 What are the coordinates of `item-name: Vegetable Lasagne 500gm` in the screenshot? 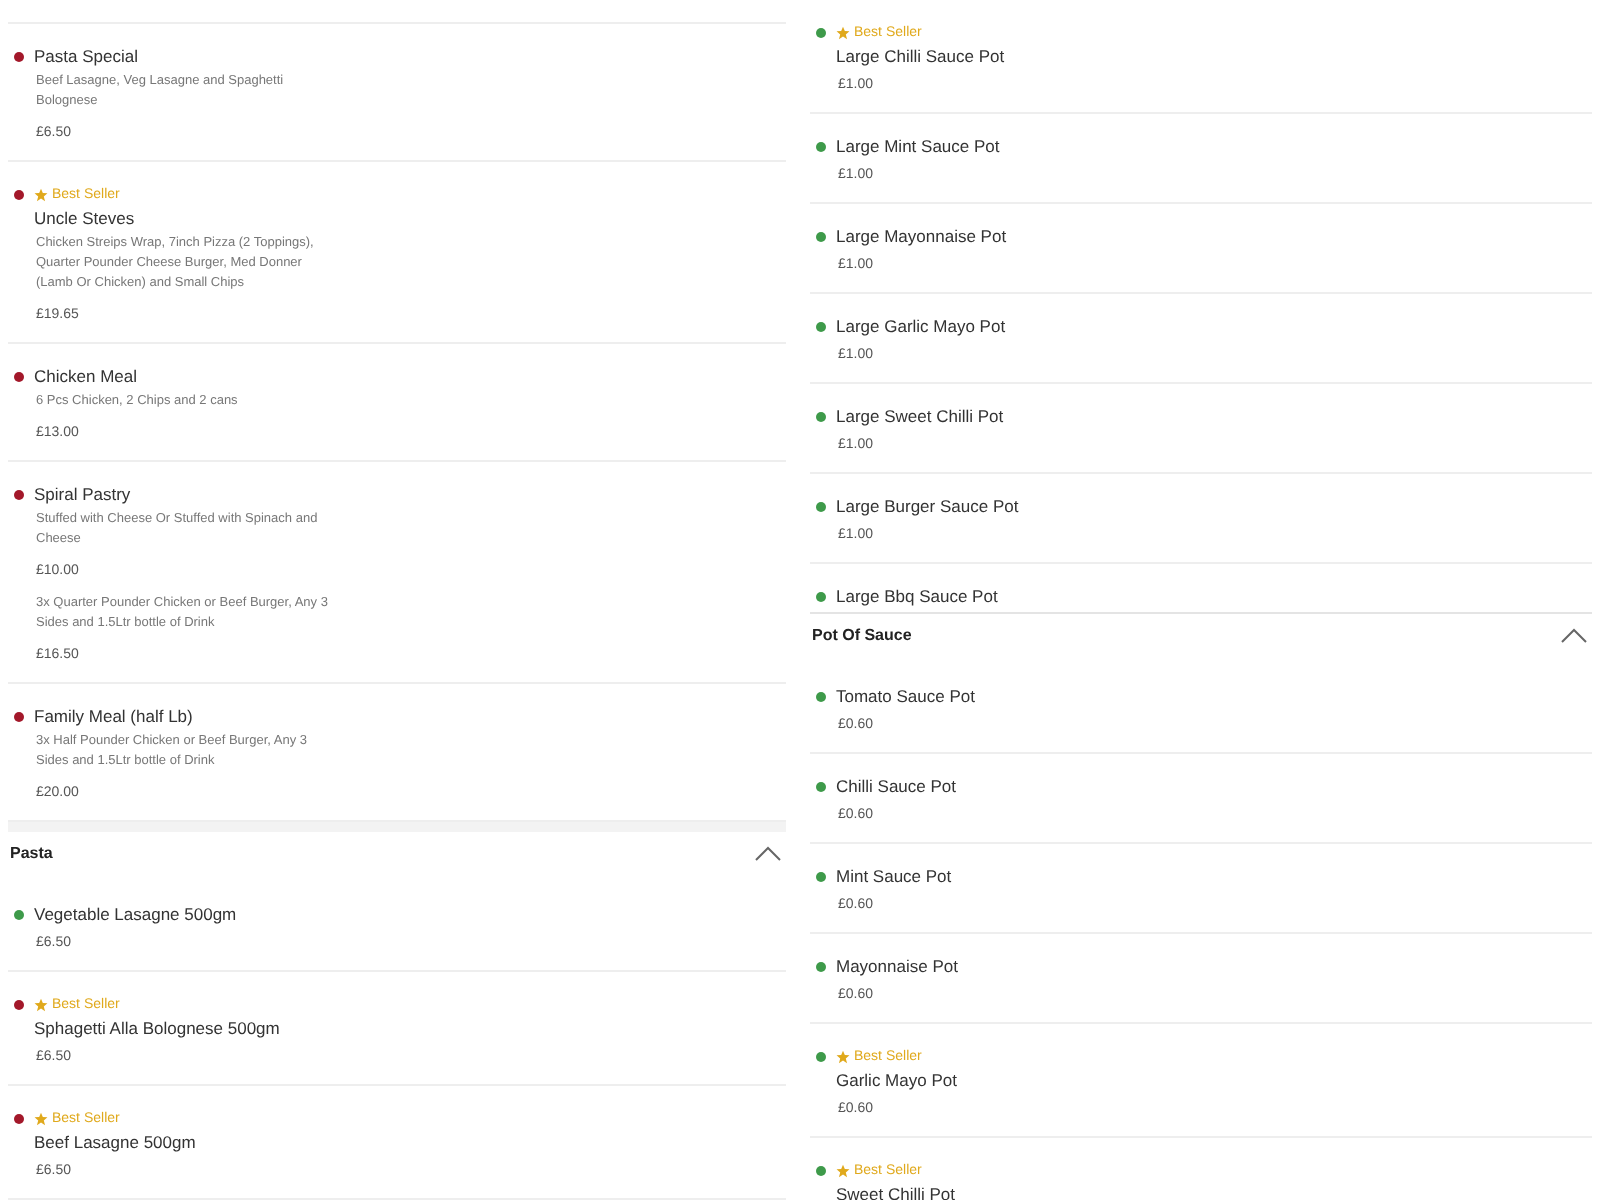 It's located at (135, 914).